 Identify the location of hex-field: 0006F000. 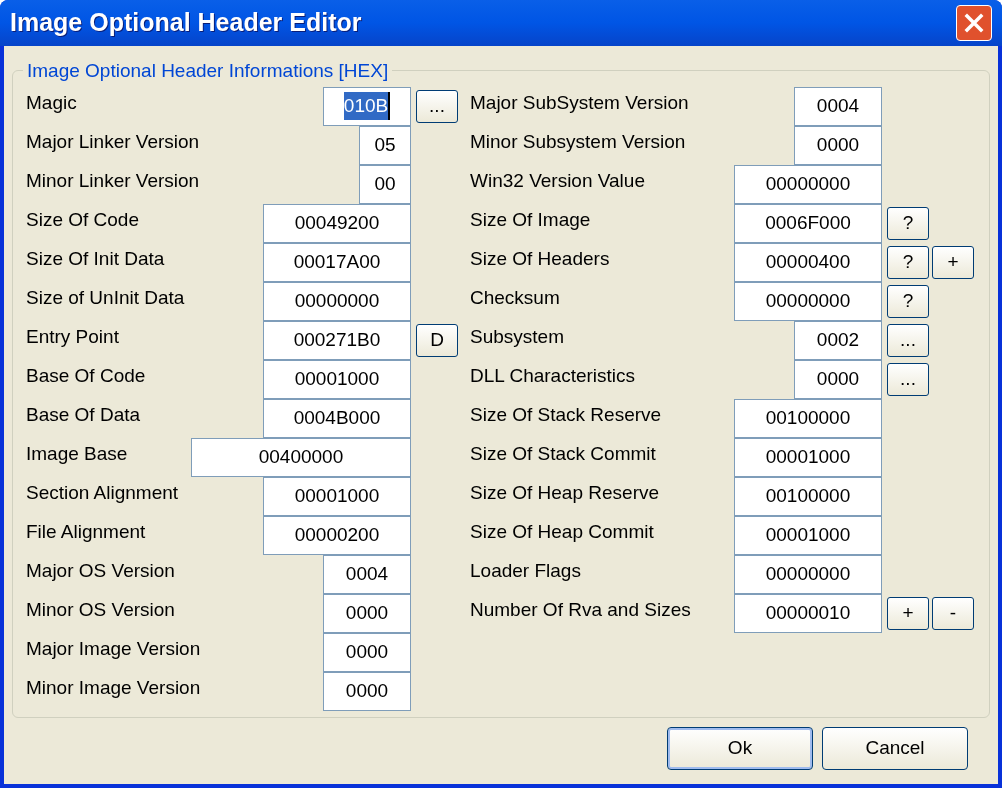
(808, 223).